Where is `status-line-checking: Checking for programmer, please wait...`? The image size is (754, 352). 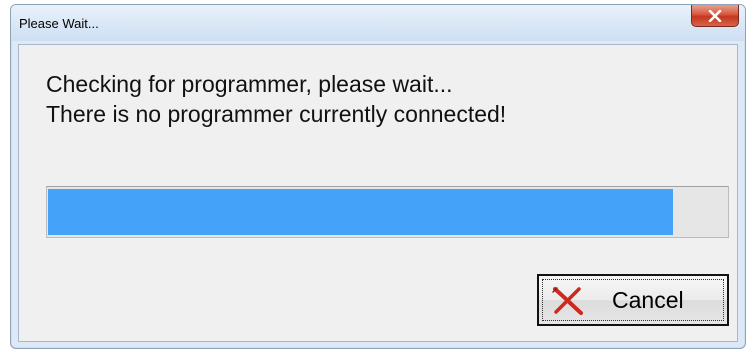 status-line-checking: Checking for programmer, please wait... is located at coordinates (249, 84).